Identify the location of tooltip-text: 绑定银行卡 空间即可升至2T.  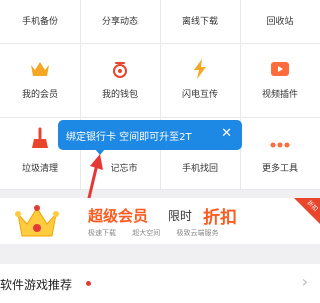
(129, 137).